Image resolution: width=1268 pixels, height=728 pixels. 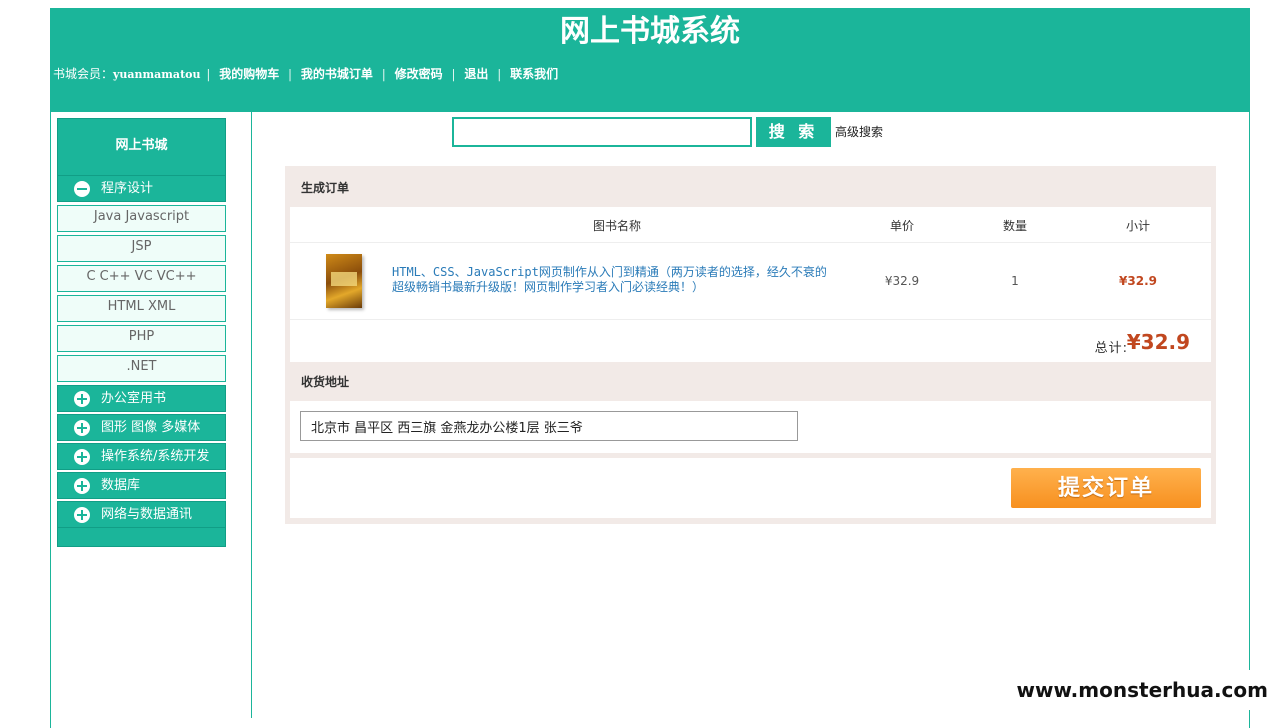 I want to click on quantity: 1, so click(x=1015, y=281).